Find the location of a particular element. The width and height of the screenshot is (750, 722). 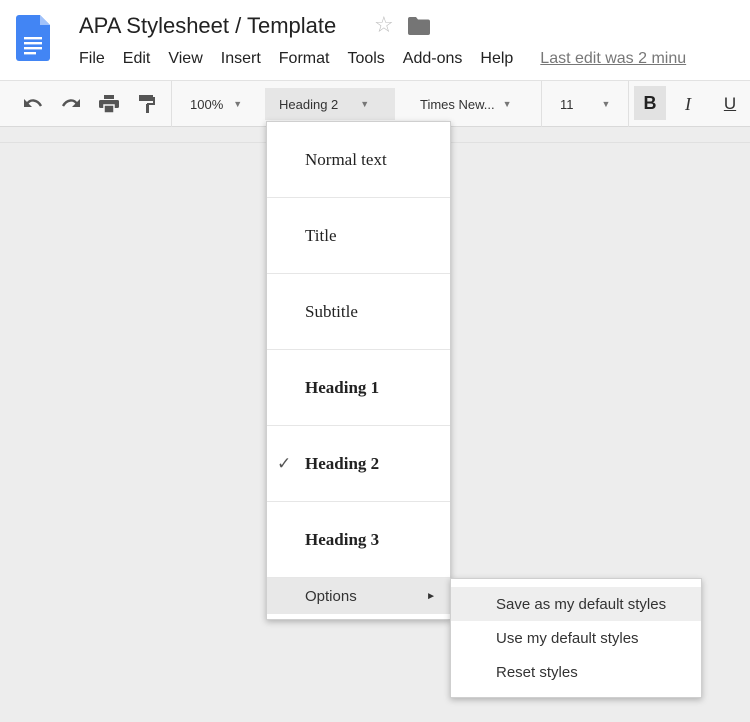

font-size-value: 11 is located at coordinates (567, 104).